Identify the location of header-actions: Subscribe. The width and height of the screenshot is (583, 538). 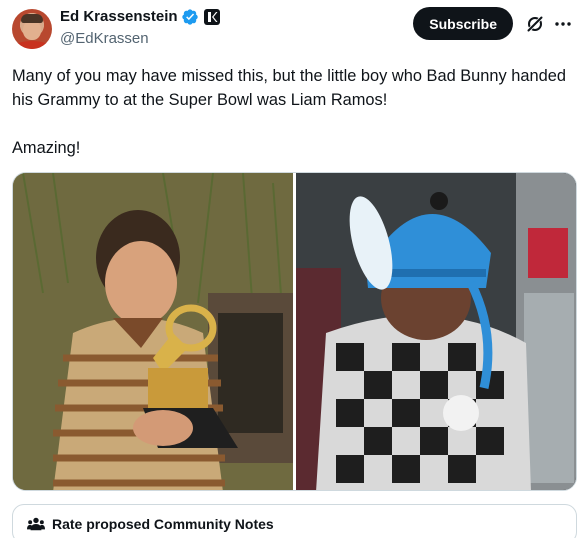
(493, 23).